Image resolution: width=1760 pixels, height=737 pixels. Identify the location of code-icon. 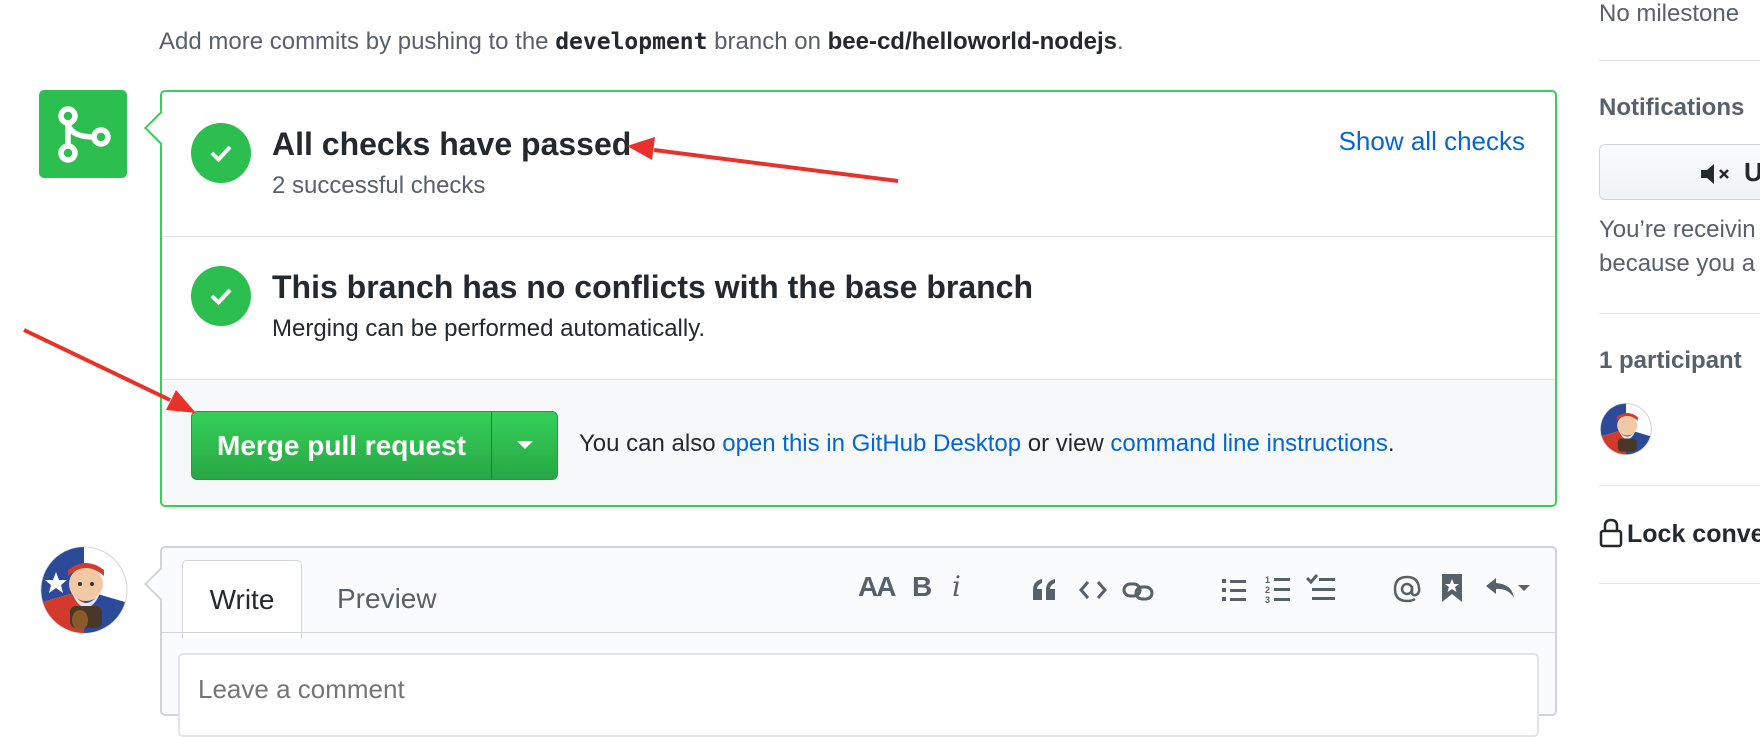
(1093, 590).